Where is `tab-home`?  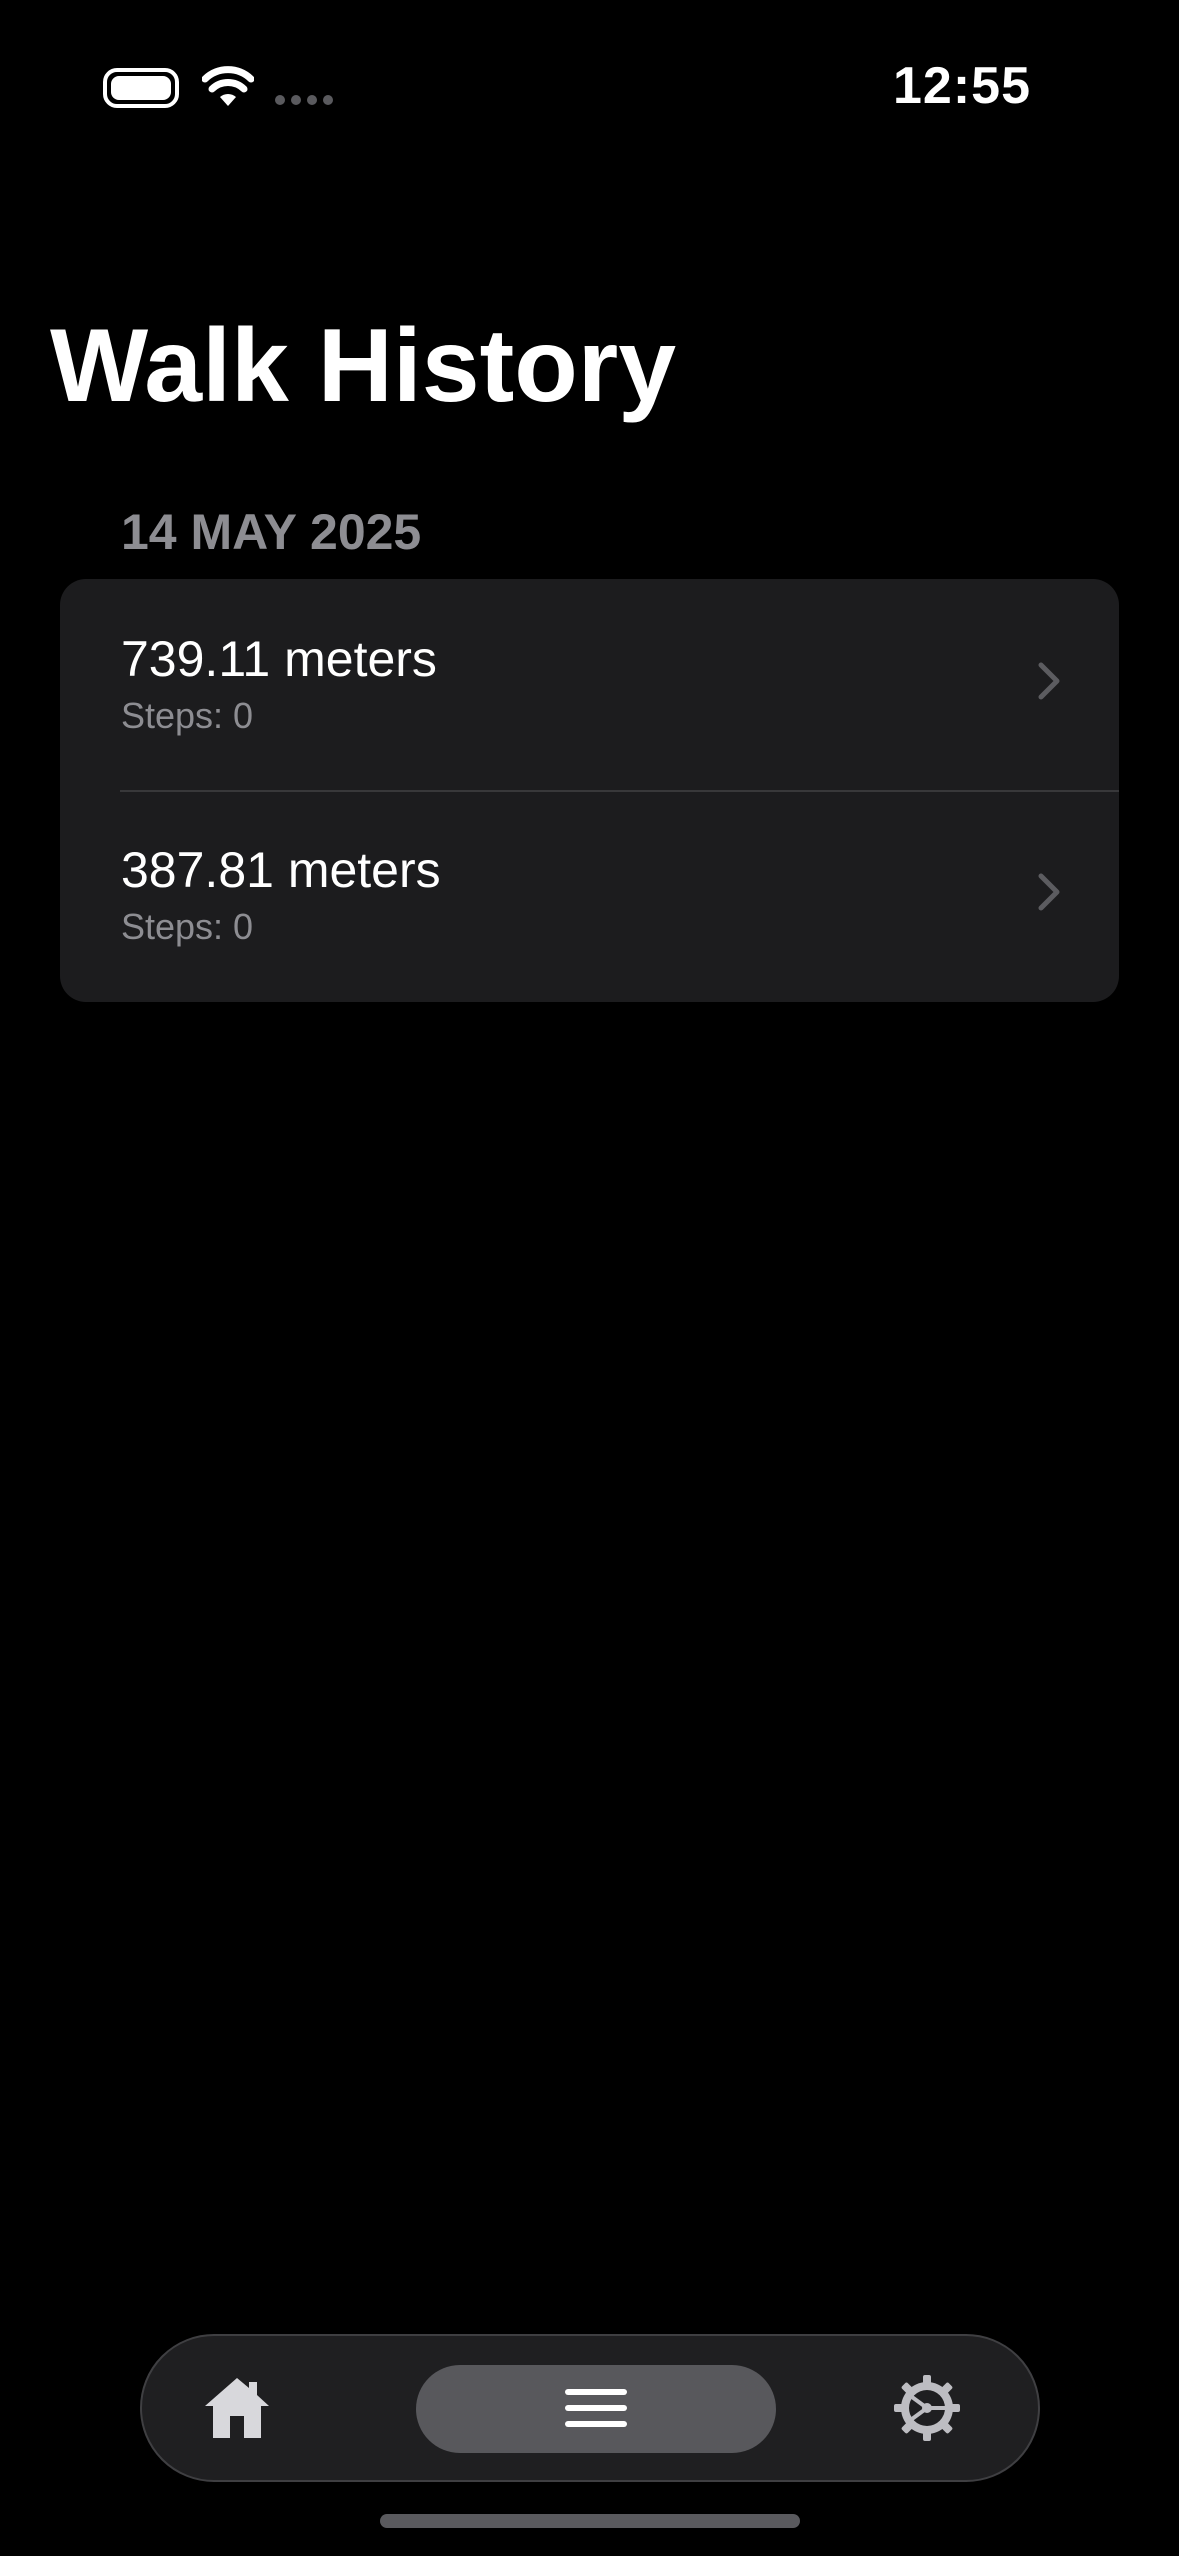 tab-home is located at coordinates (237, 2408).